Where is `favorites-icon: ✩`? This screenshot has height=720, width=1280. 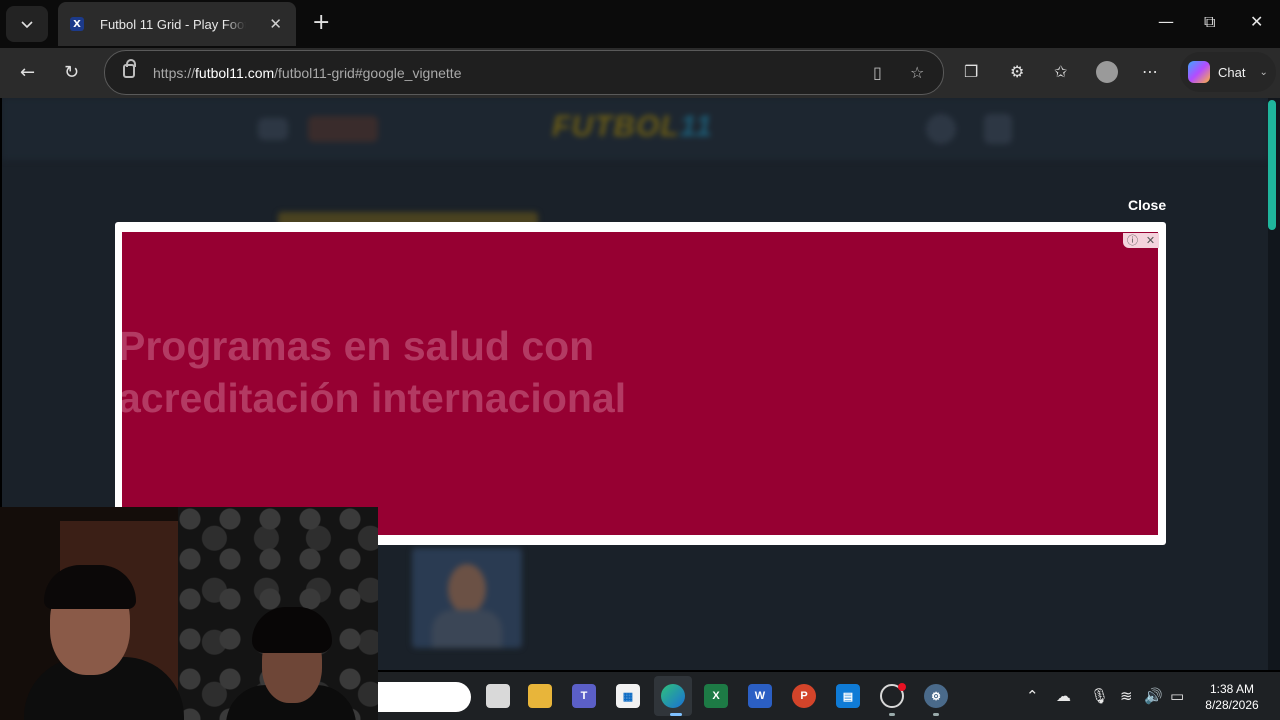
favorites-icon: ✩ is located at coordinates (1060, 71).